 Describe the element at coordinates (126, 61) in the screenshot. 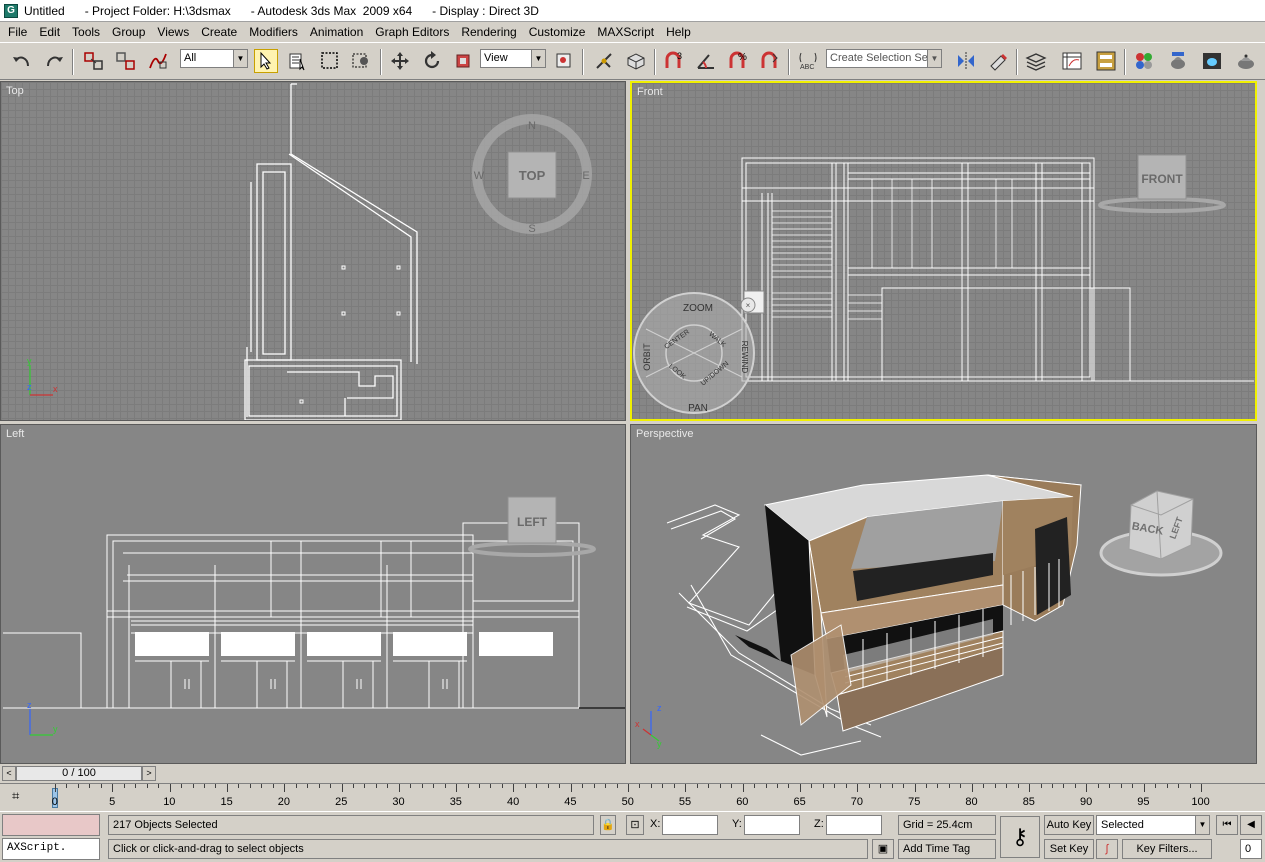

I see `unlink-selection-icon` at that location.